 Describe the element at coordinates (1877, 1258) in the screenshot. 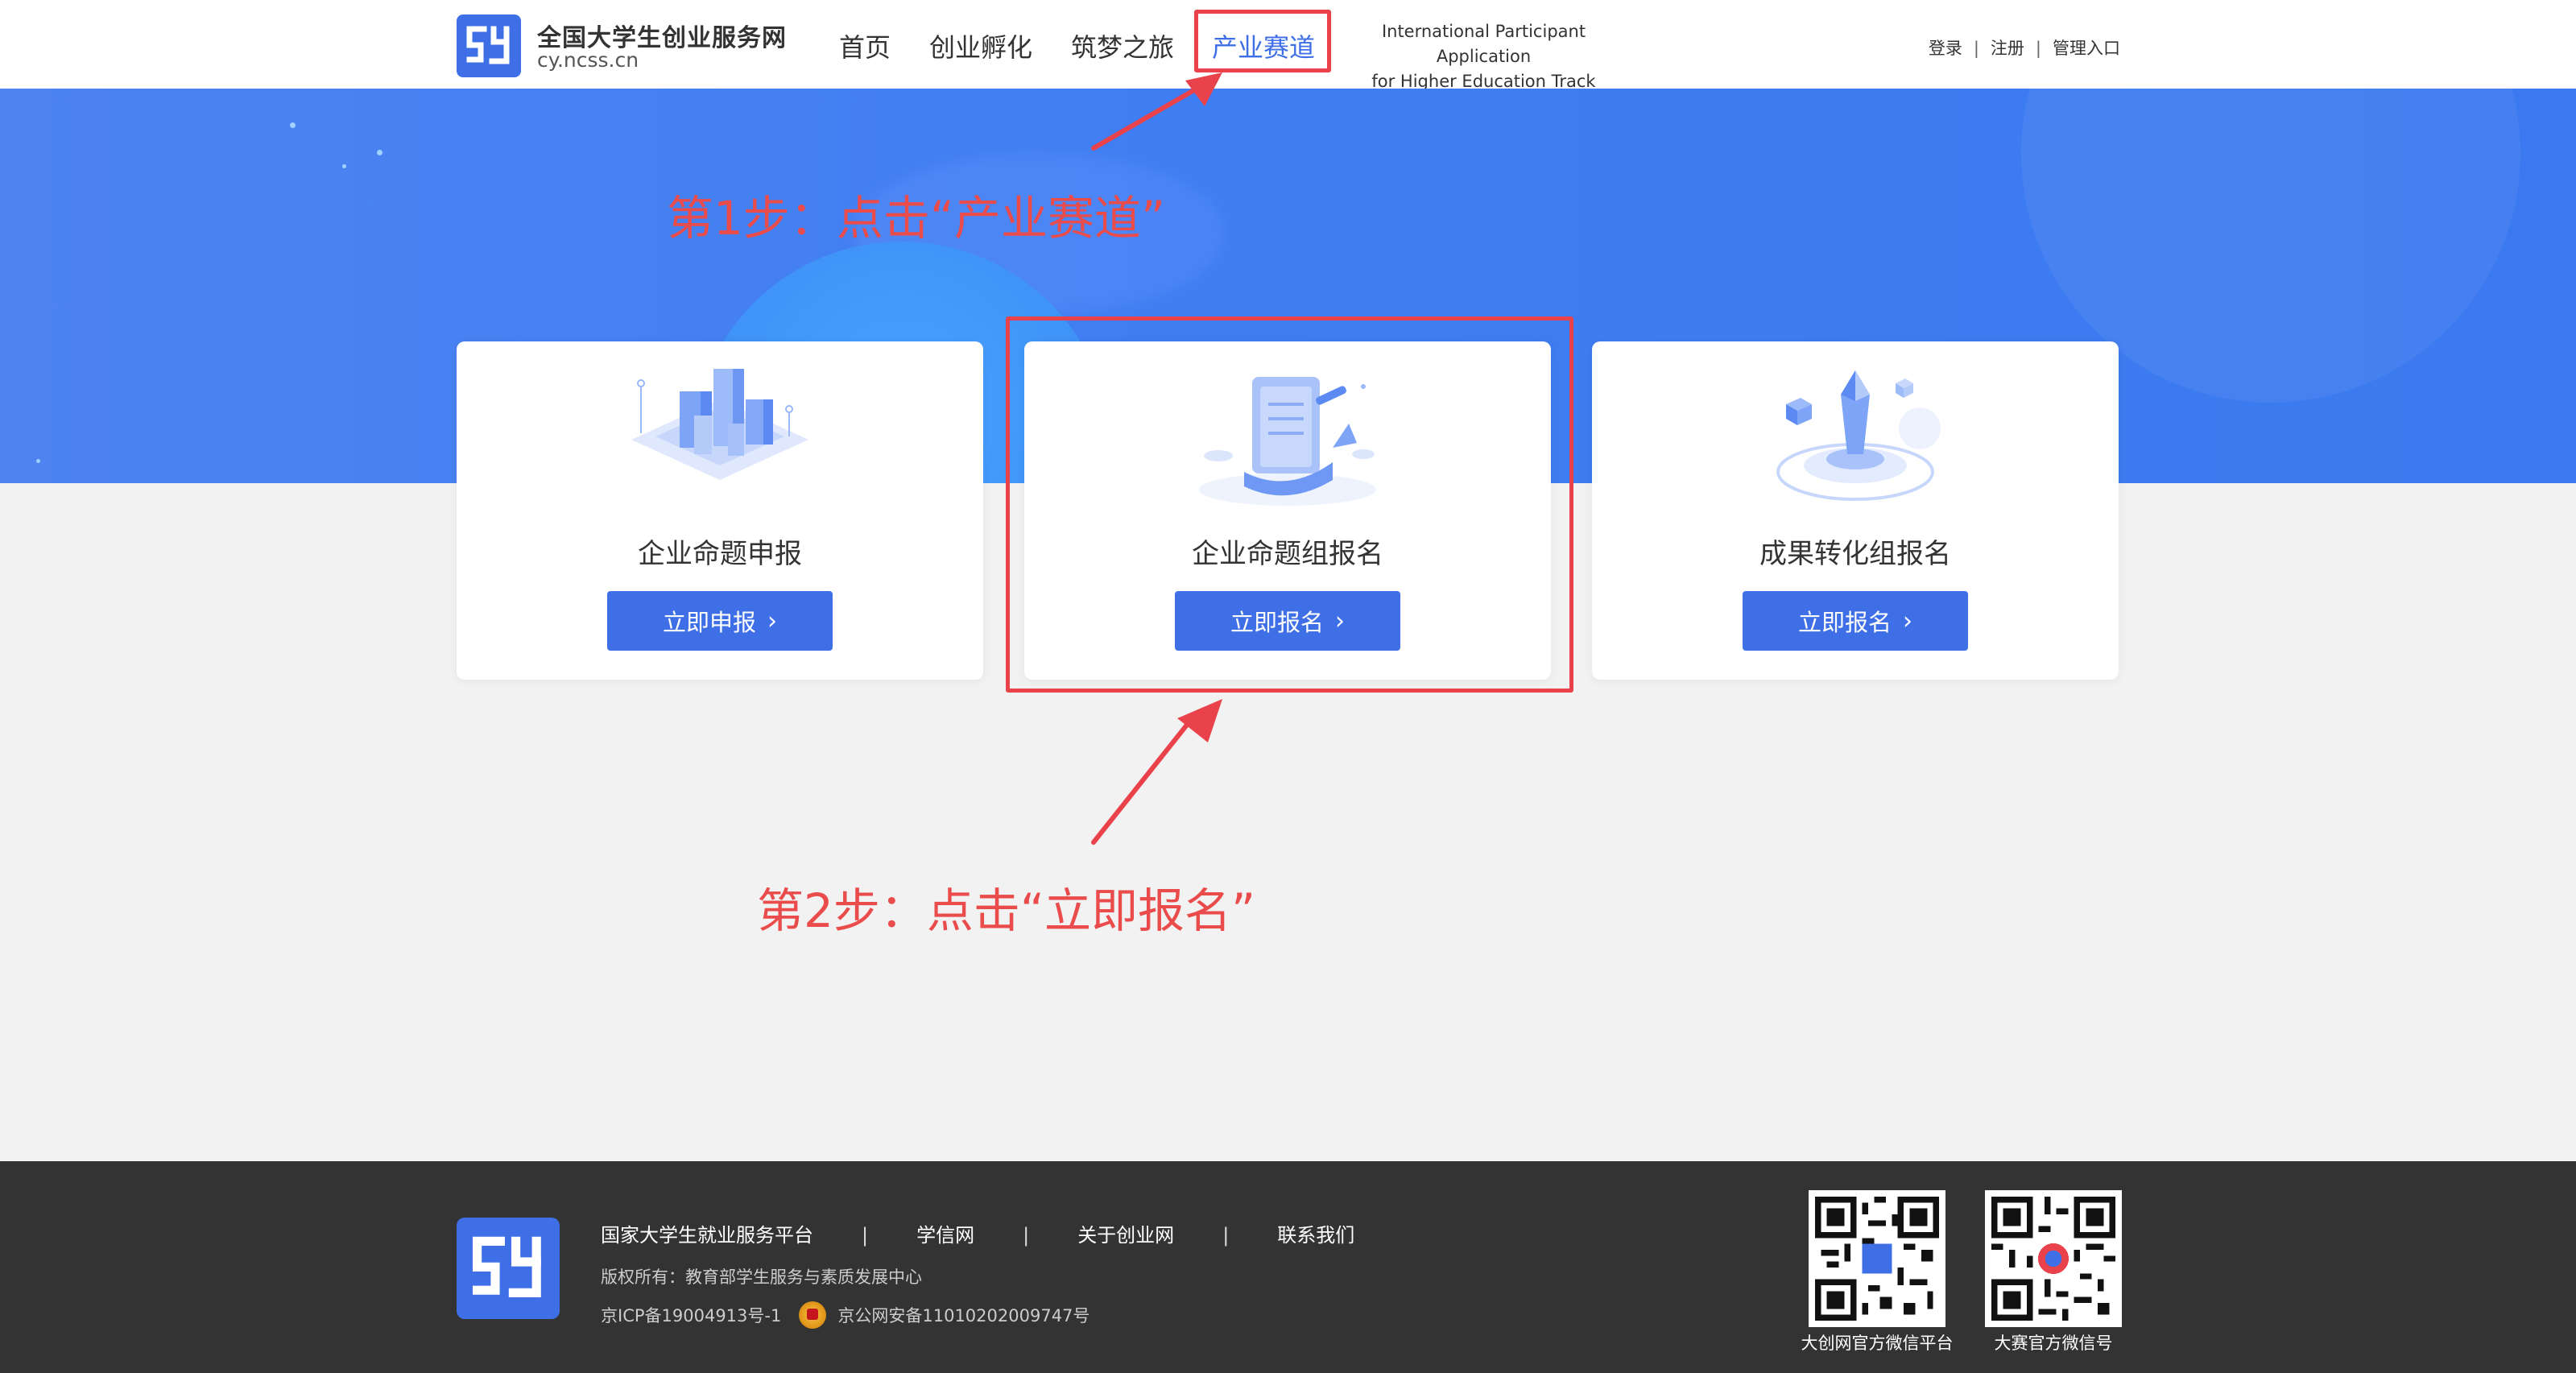

I see `qr-code-wechat-platform-icon` at that location.